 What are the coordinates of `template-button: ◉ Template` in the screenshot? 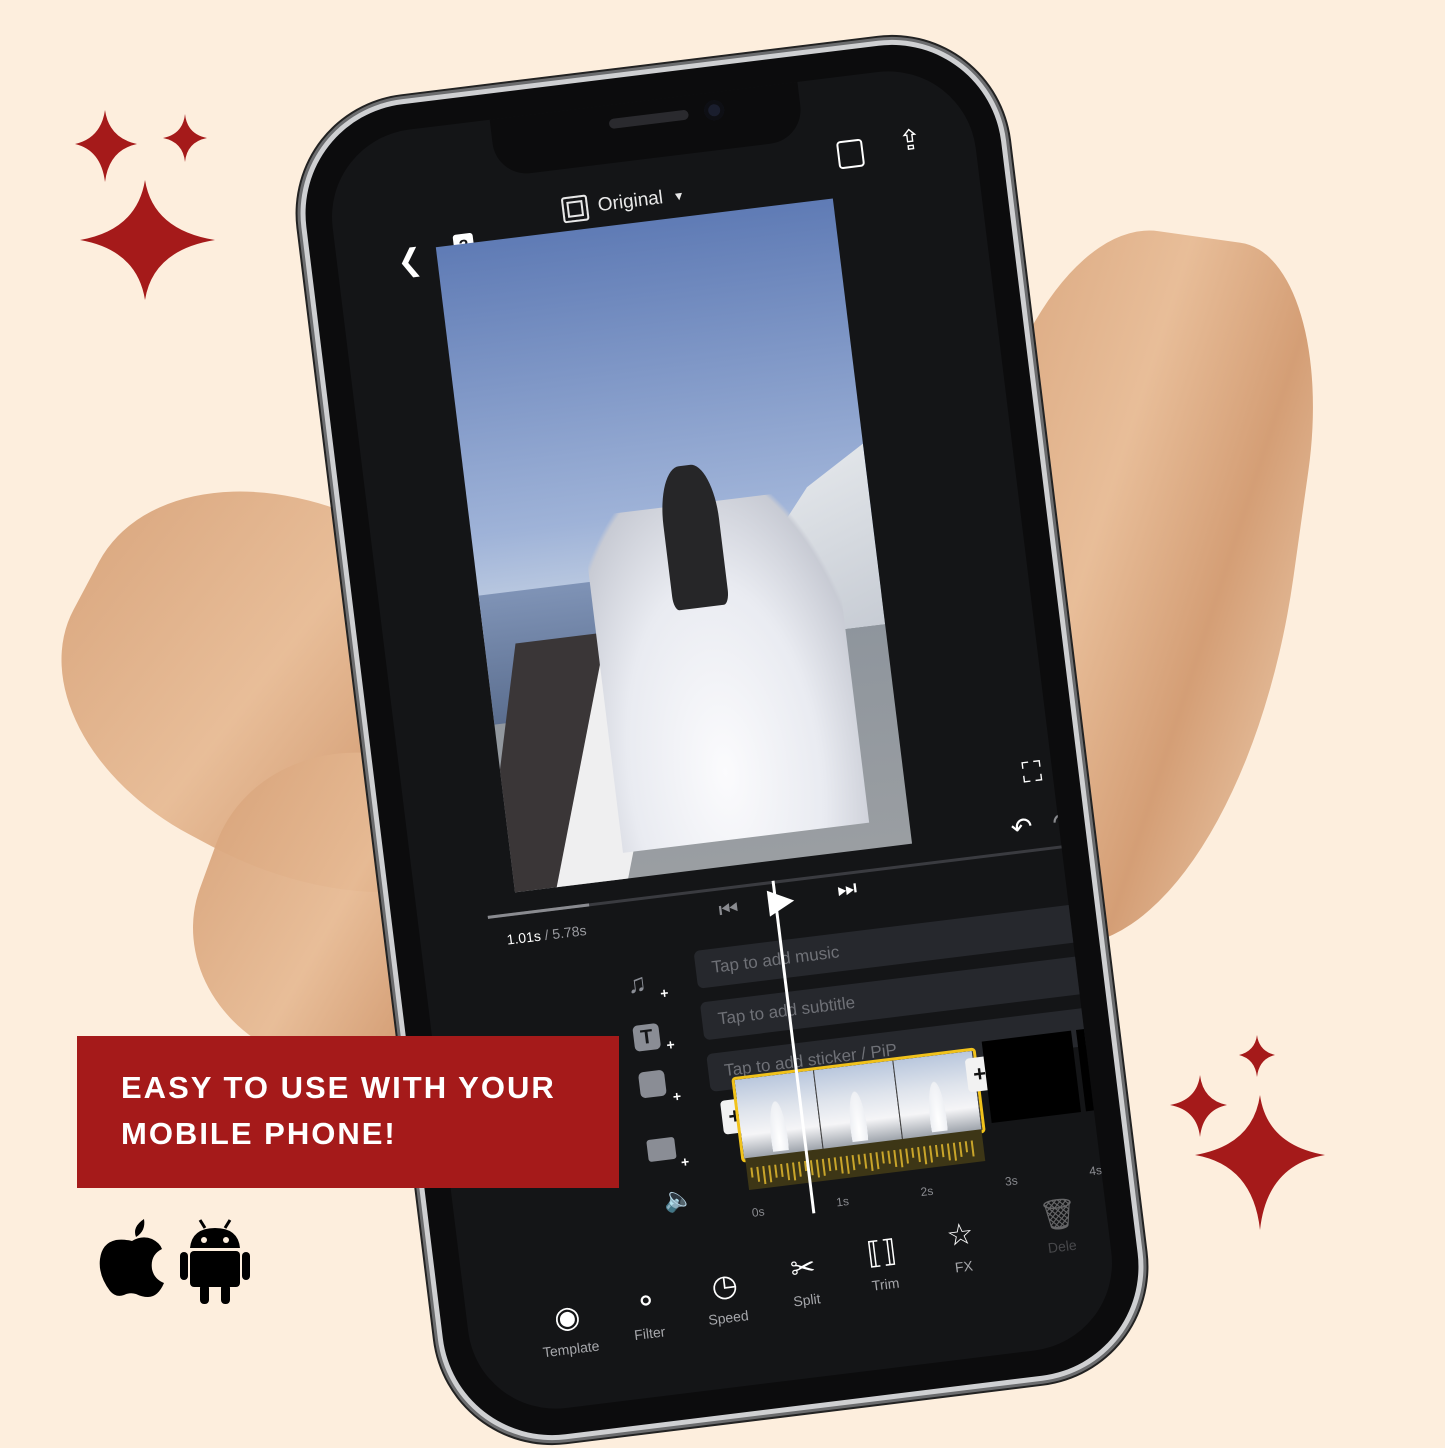 It's located at (568, 1327).